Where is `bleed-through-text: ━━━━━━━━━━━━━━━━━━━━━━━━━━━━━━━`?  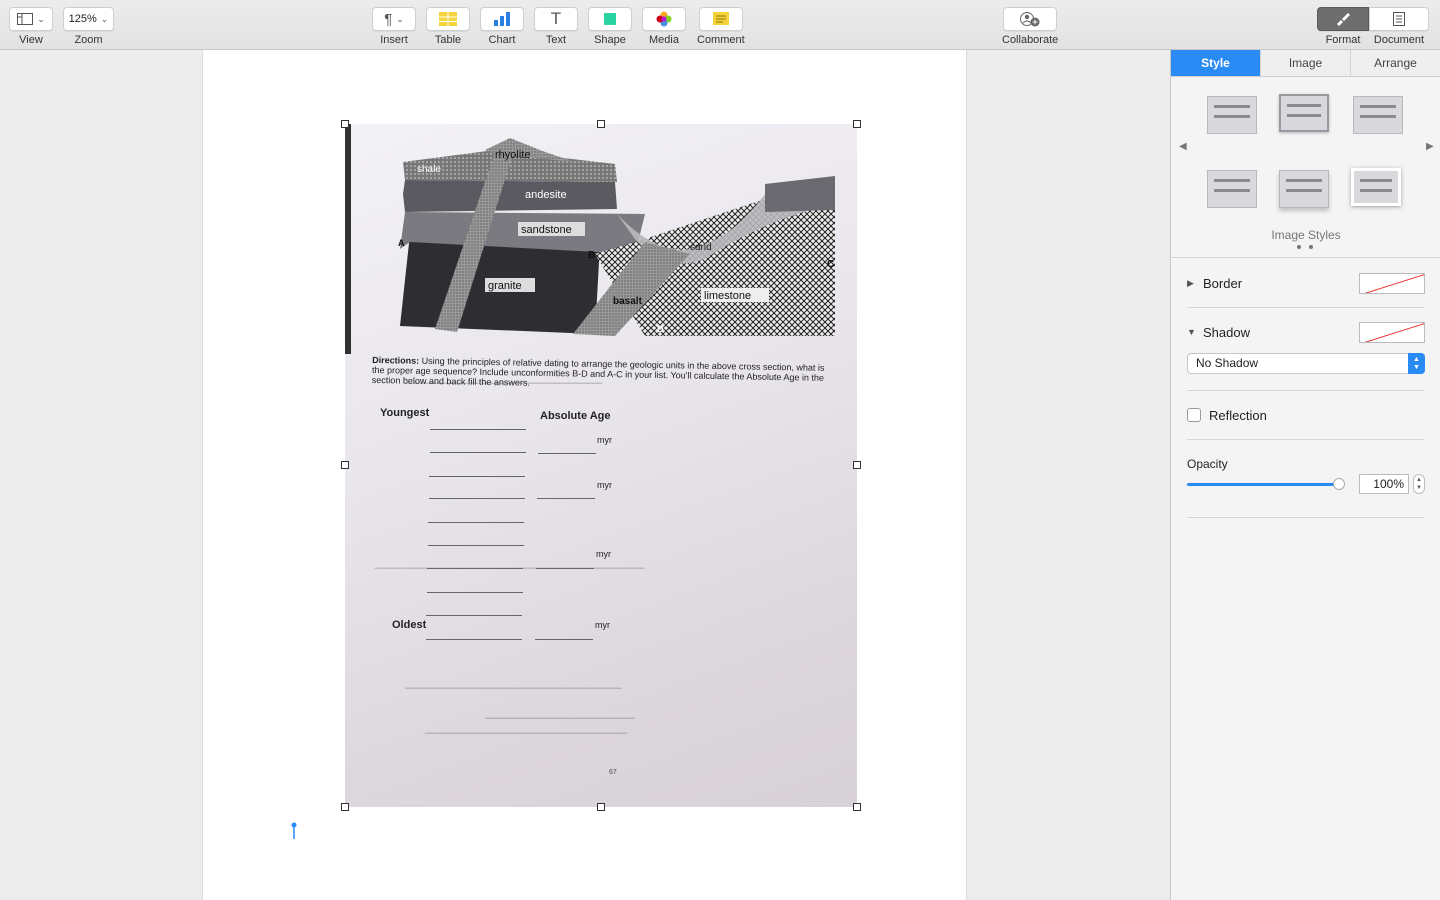 bleed-through-text: ━━━━━━━━━━━━━━━━━━━━━━━━━━━━━━━ is located at coordinates (560, 718).